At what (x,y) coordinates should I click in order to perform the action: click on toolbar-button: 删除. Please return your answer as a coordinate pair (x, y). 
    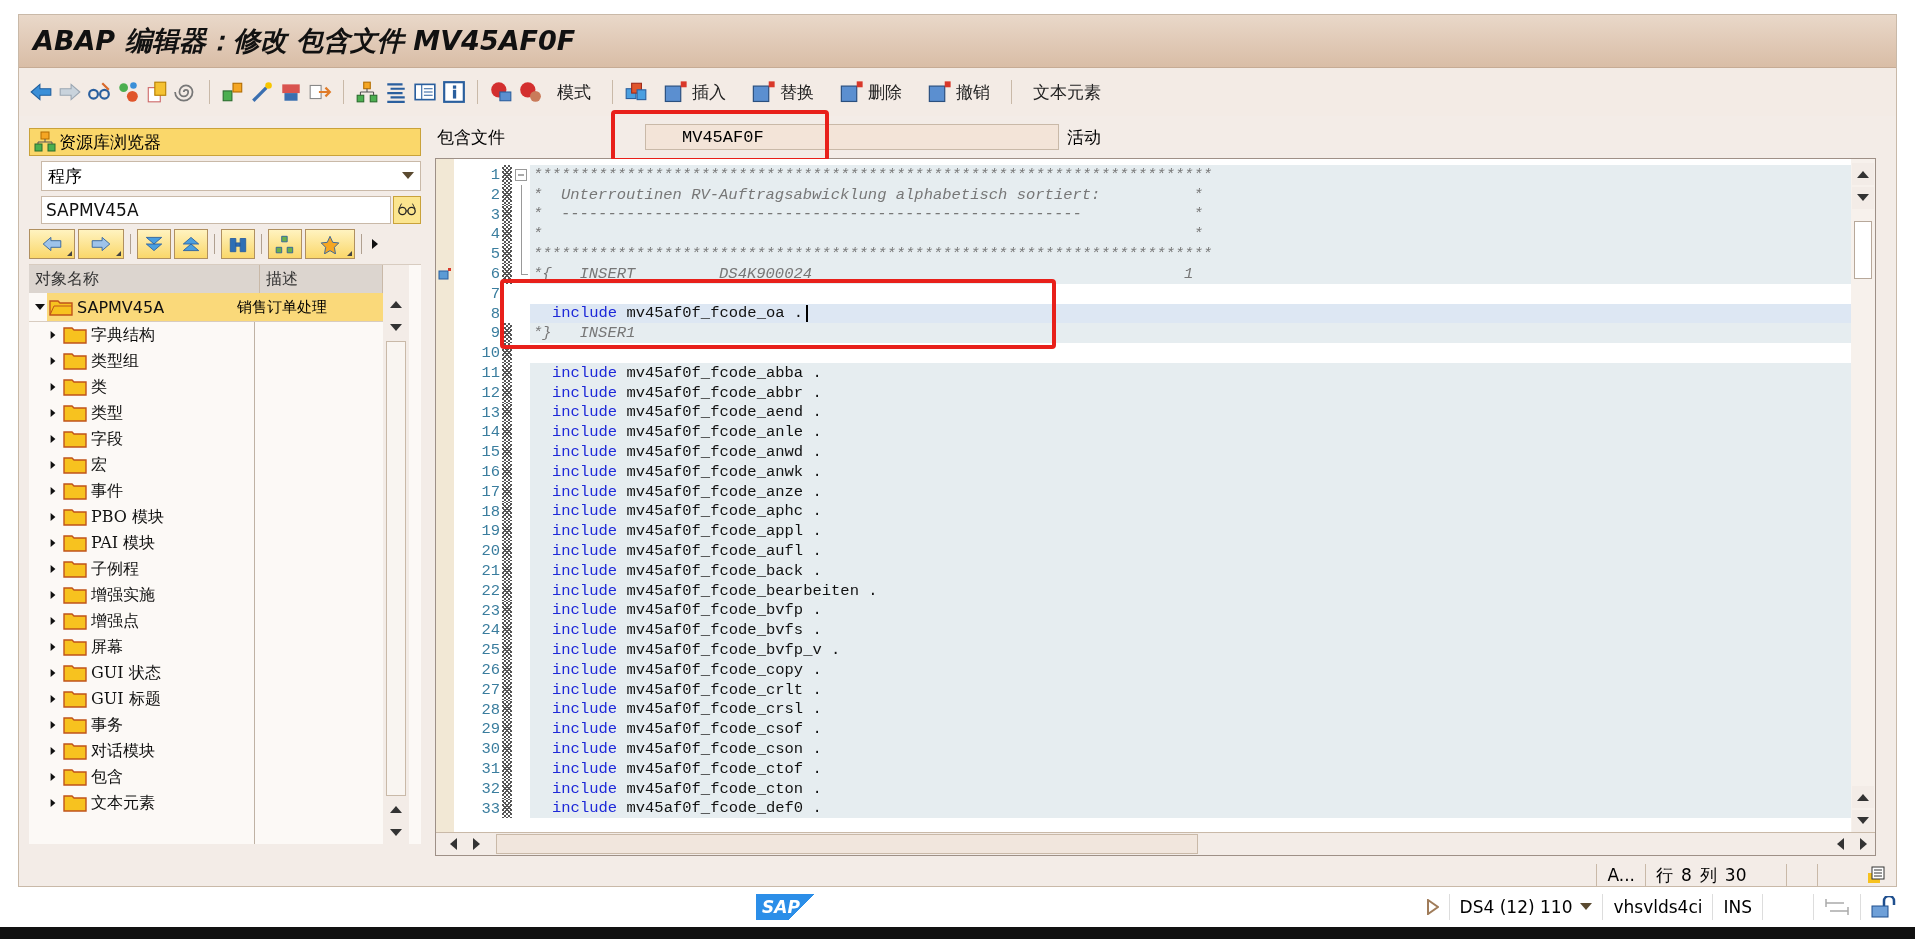
    Looking at the image, I should click on (870, 92).